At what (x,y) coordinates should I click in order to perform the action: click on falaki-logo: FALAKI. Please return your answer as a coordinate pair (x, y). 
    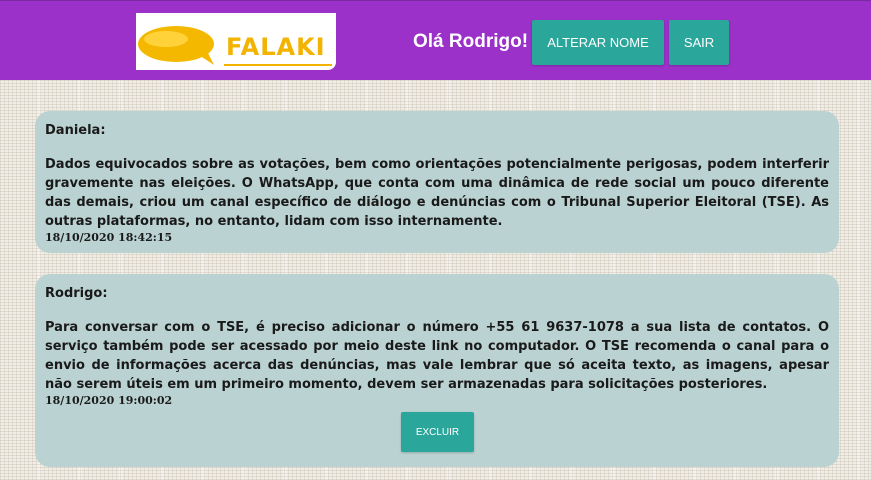
    Looking at the image, I should click on (236, 41).